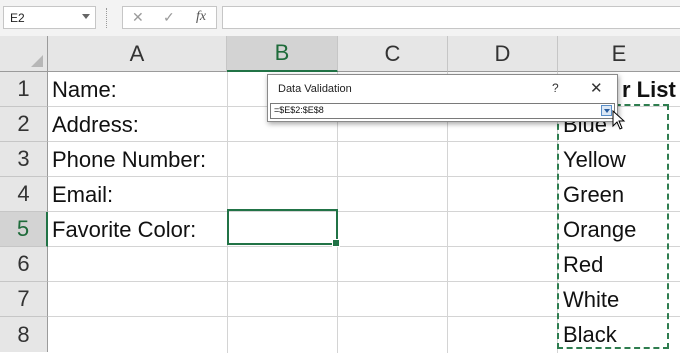 This screenshot has width=680, height=353. What do you see at coordinates (82, 195) in the screenshot?
I see `cell-a4: Email:` at bounding box center [82, 195].